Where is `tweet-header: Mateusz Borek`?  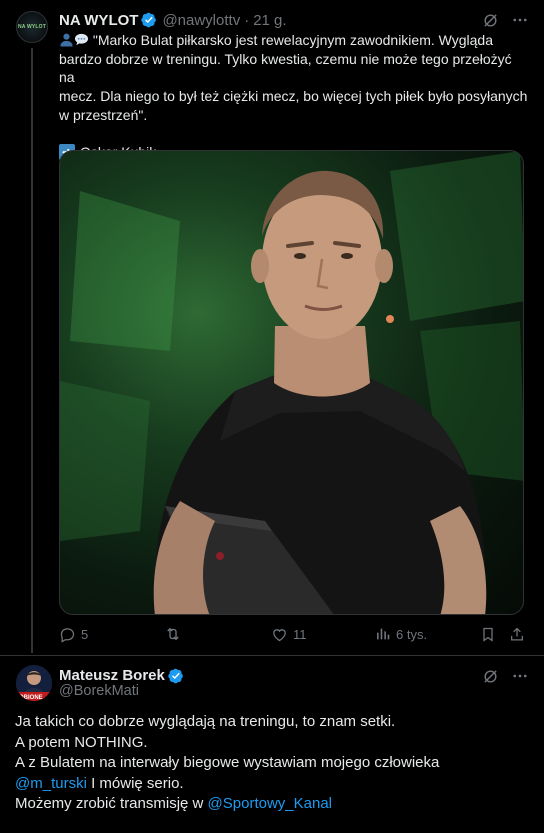
tweet-header: Mateusz Borek is located at coordinates (121, 675).